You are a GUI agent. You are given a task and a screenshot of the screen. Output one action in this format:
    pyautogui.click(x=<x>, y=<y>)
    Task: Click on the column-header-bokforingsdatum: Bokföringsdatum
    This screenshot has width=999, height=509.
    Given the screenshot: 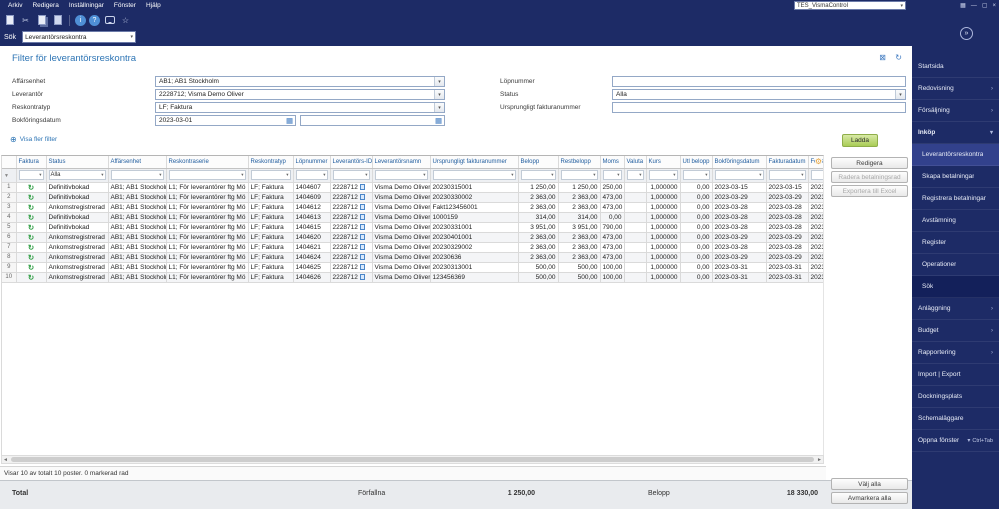 What is the action you would take?
    pyautogui.click(x=739, y=162)
    